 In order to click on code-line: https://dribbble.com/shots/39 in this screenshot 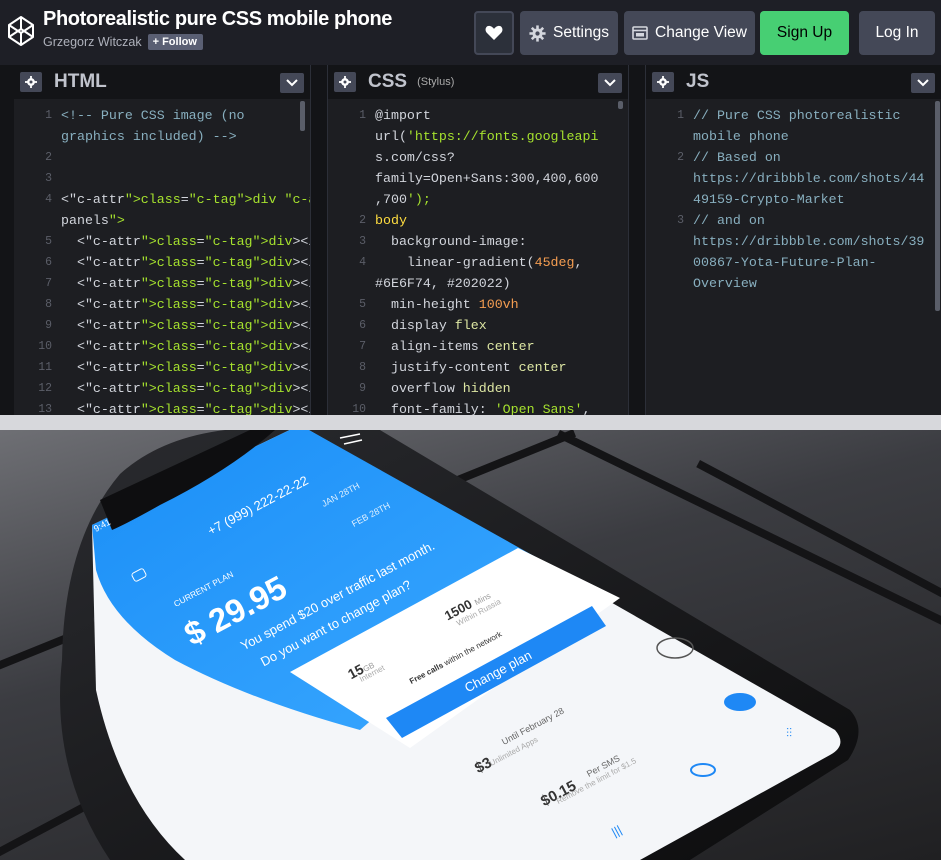, I will do `click(809, 241)`.